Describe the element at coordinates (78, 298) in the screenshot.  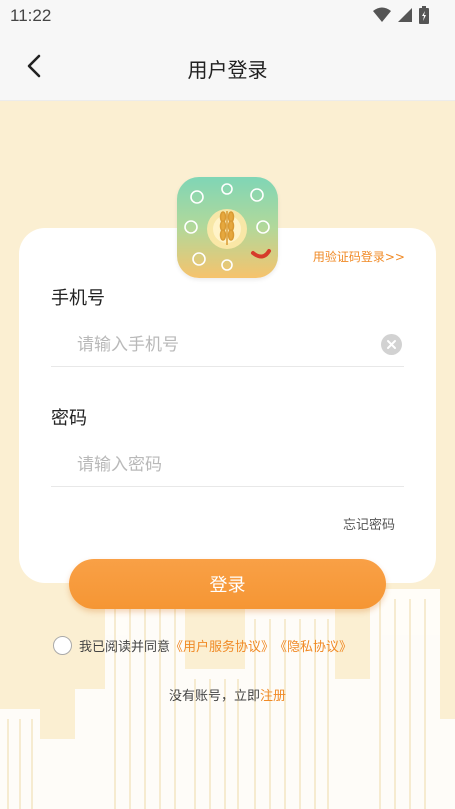
I see `phone-label: 手机号` at that location.